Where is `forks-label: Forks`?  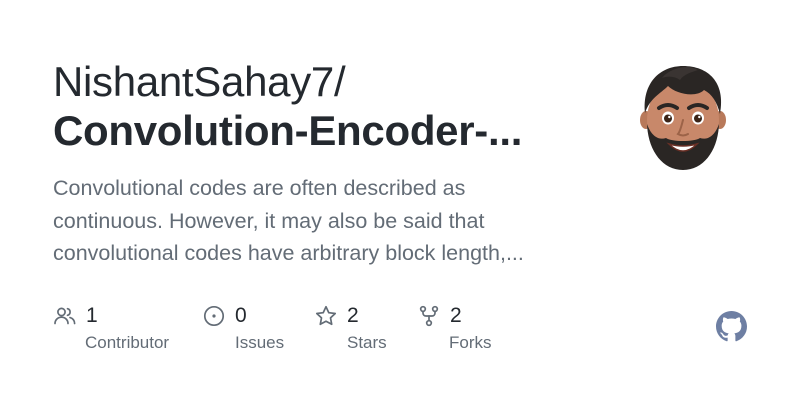 forks-label: Forks is located at coordinates (470, 342).